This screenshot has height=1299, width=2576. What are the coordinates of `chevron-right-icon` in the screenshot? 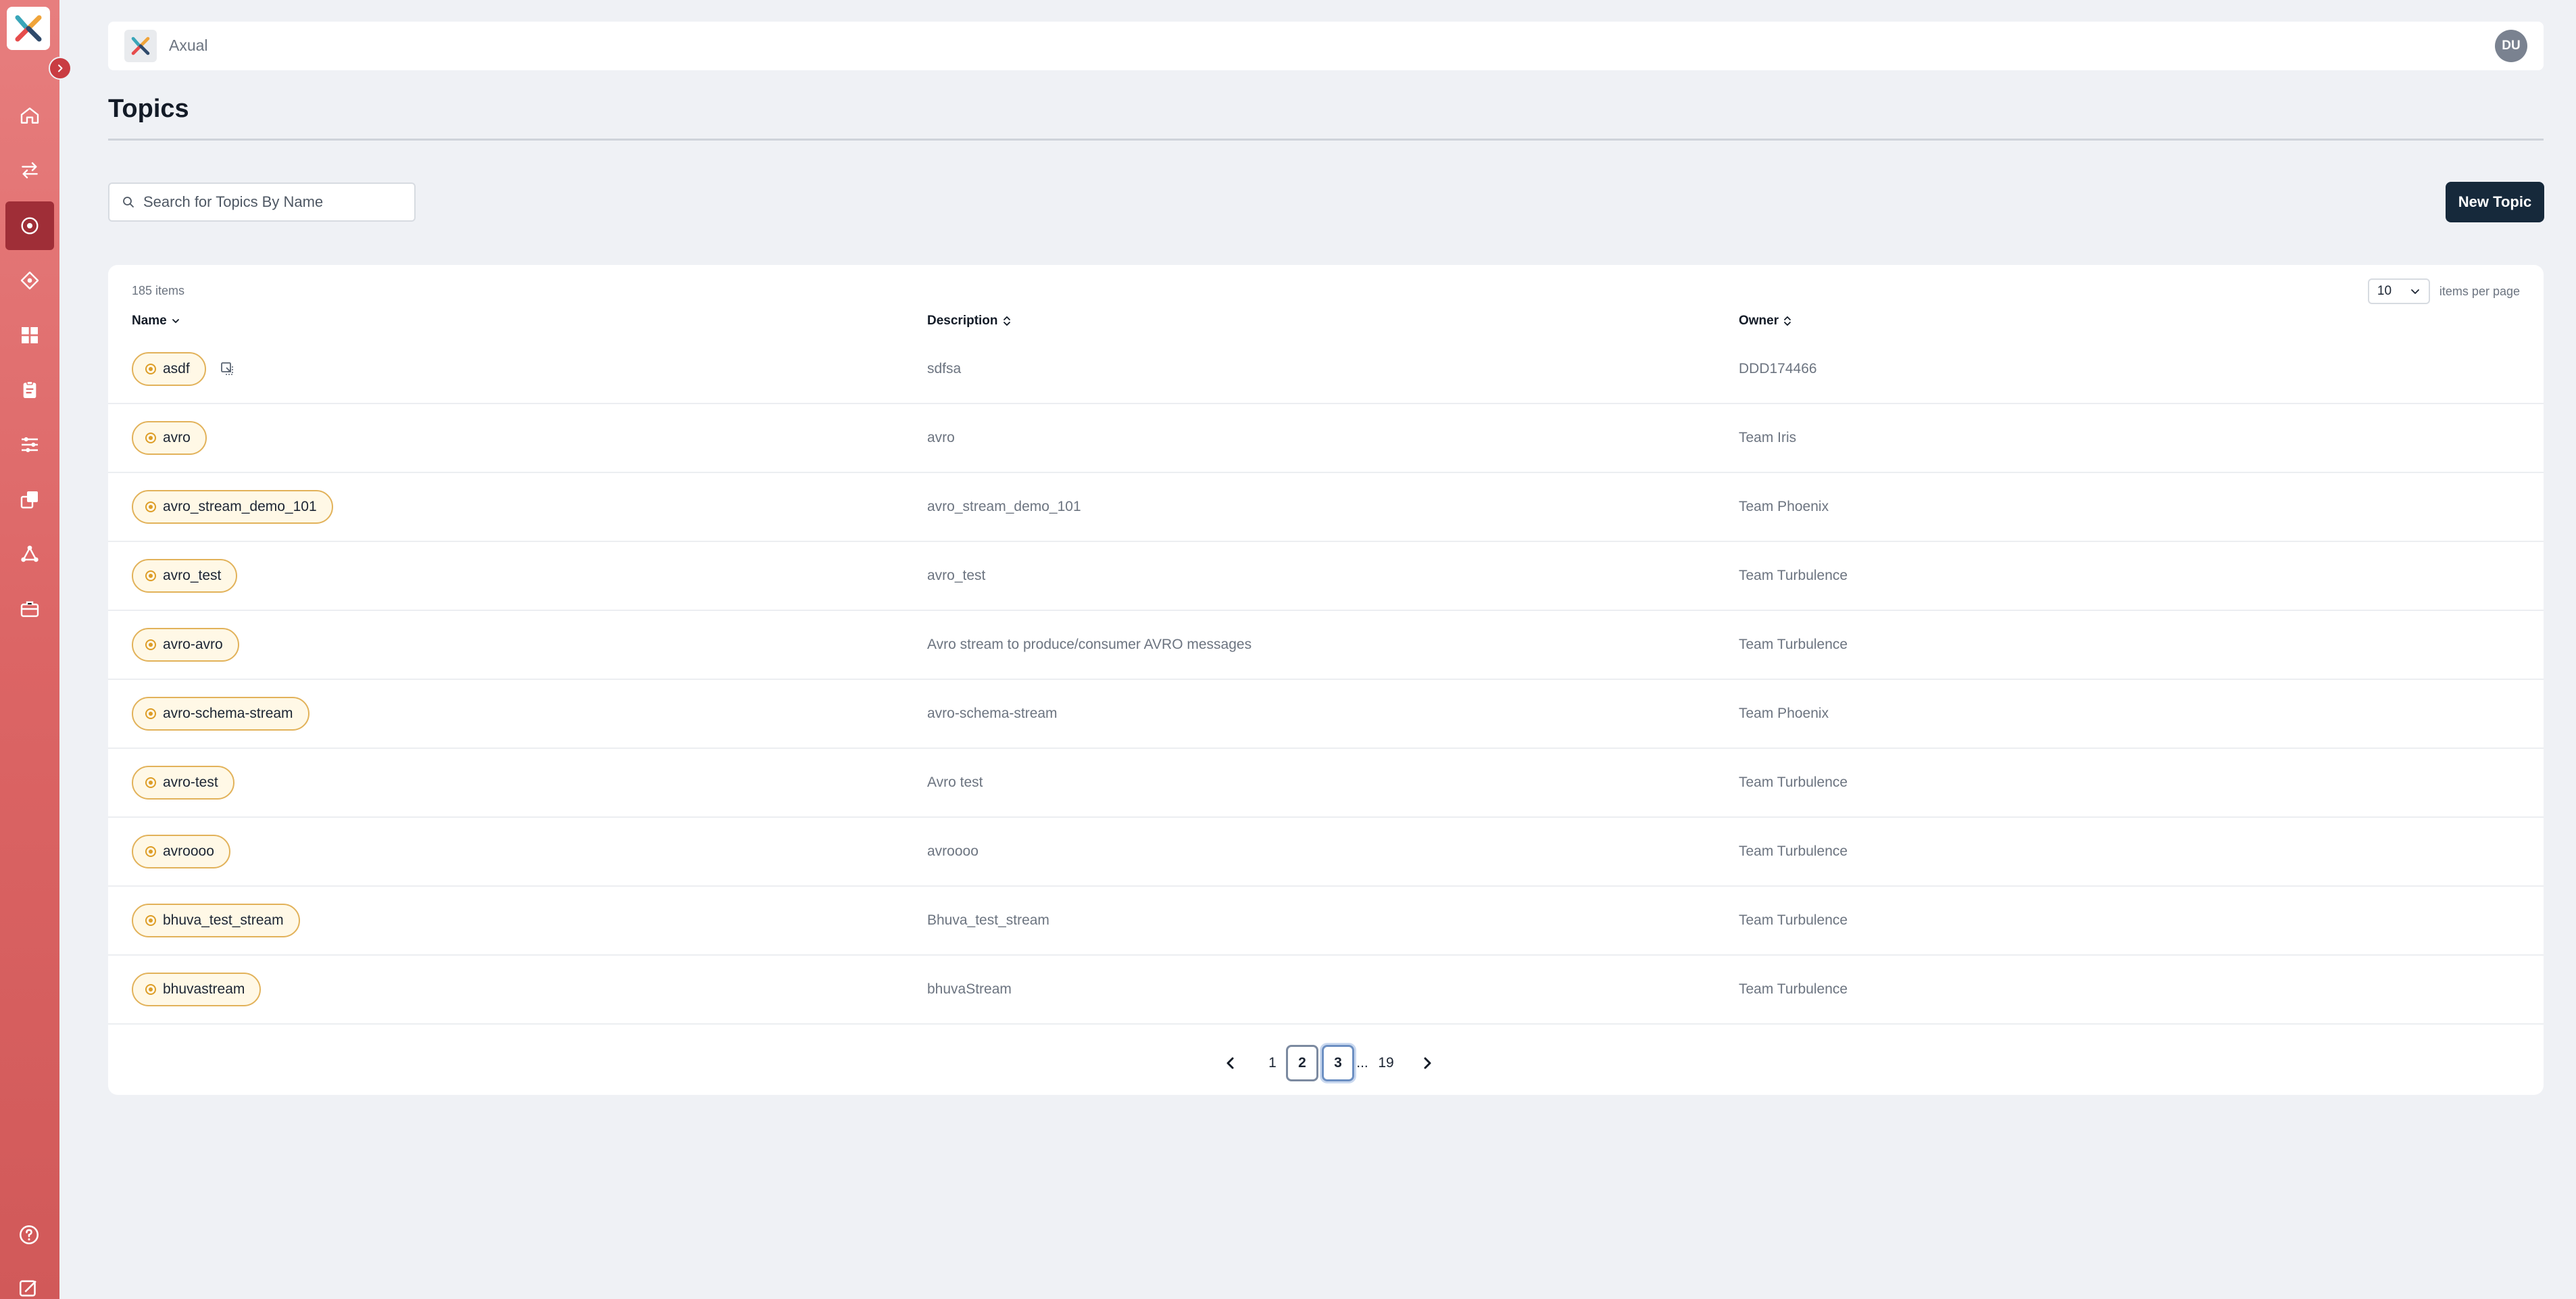 It's located at (1427, 1063).